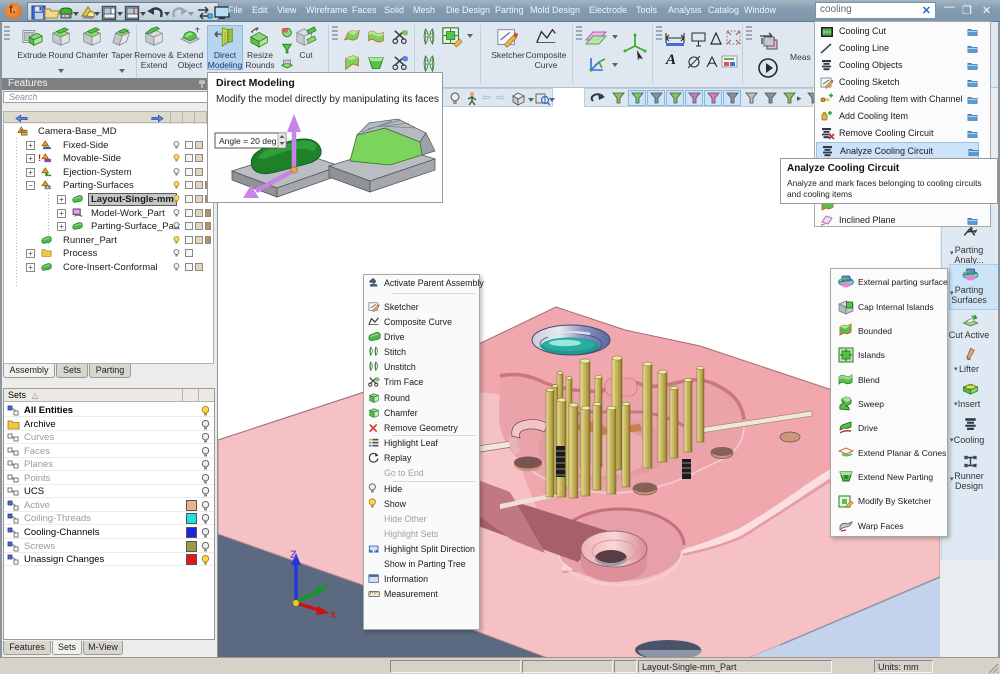 The height and width of the screenshot is (674, 1000). Describe the element at coordinates (293, 555) in the screenshot. I see `svg-text: Z` at that location.